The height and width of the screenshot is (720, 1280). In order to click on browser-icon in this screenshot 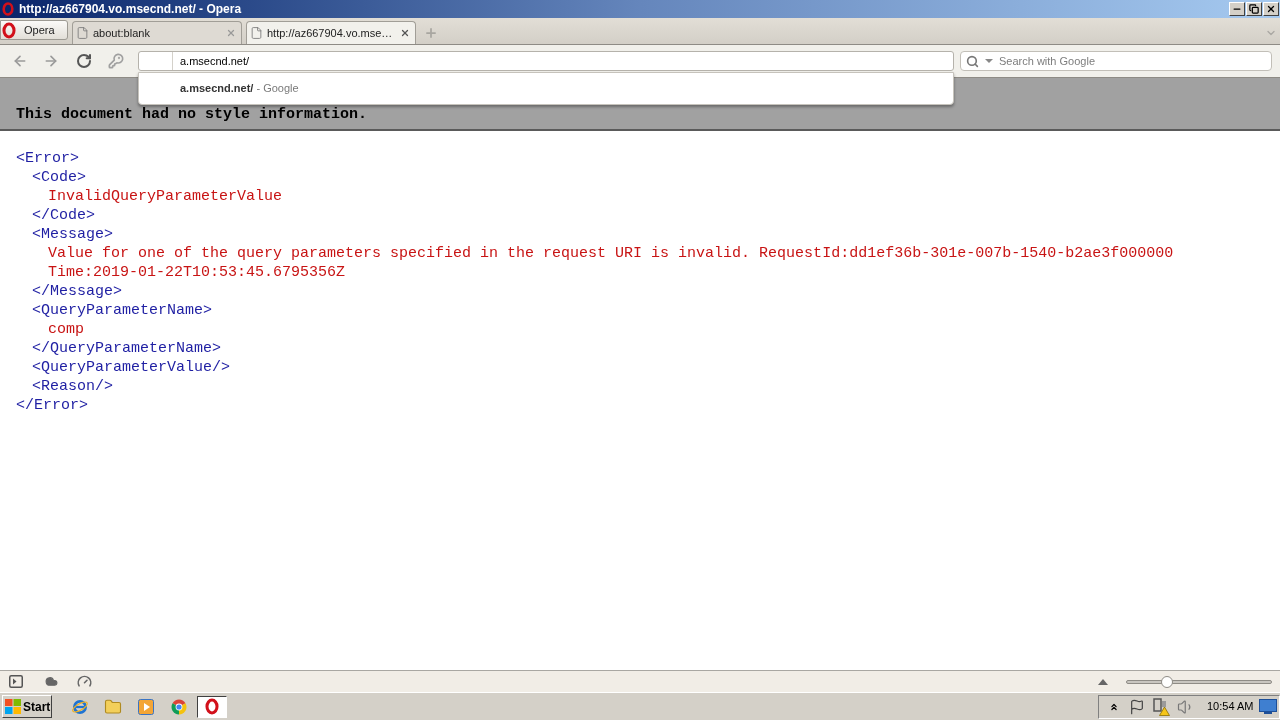, I will do `click(80, 706)`.